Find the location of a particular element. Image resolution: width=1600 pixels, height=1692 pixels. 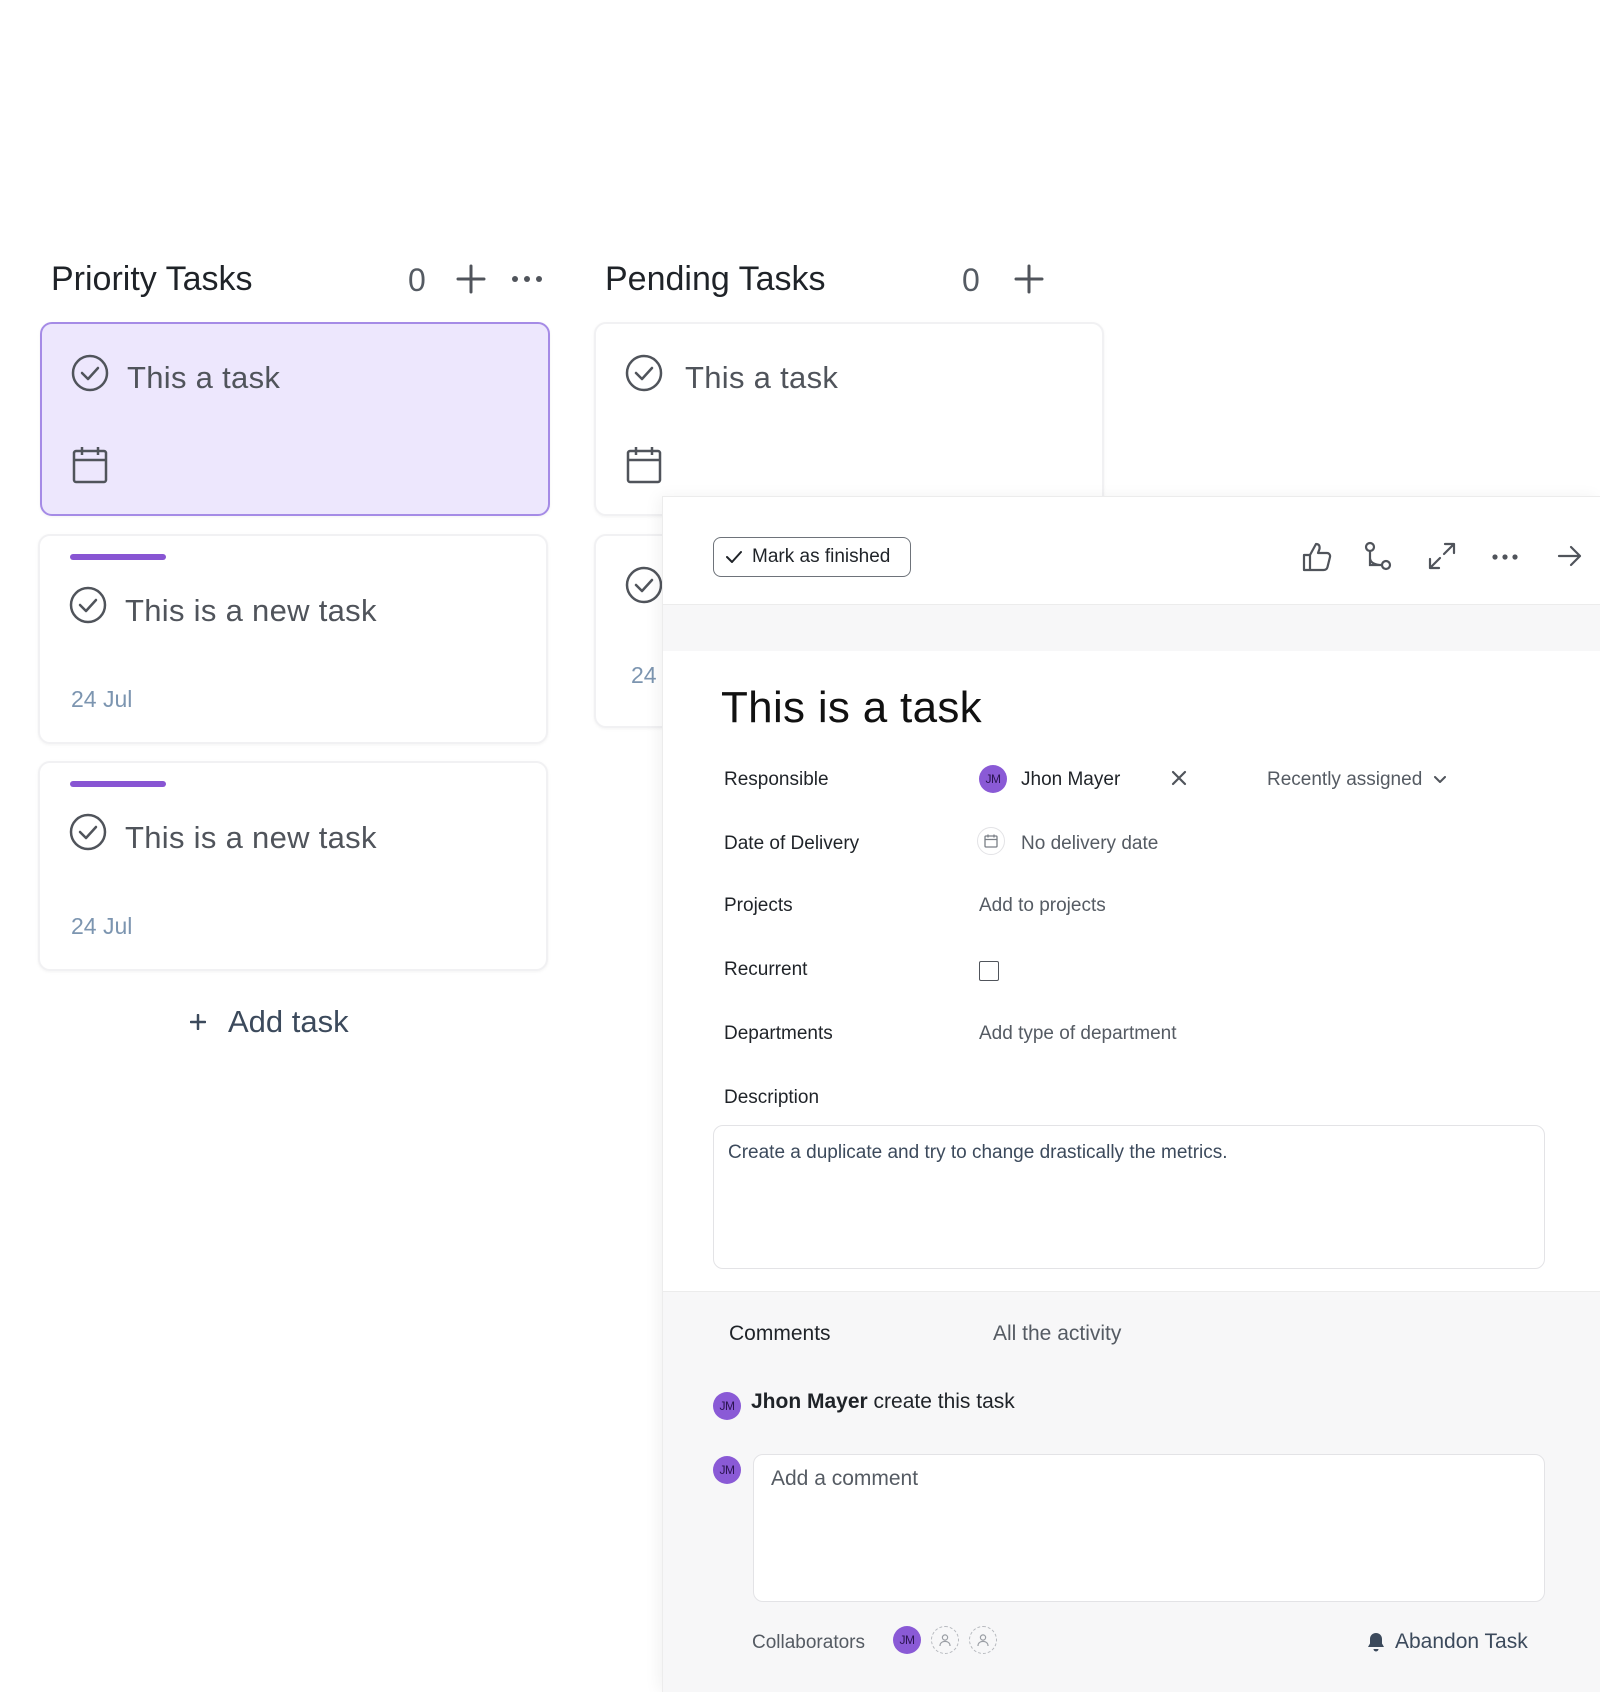

task-detail-title: This is a task is located at coordinates (851, 708).